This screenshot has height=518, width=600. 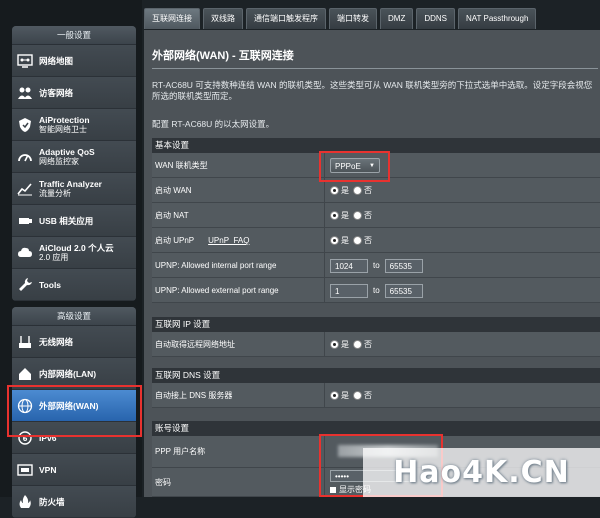 I want to click on sidebar-item-wireless: 无线网络, so click(x=74, y=342).